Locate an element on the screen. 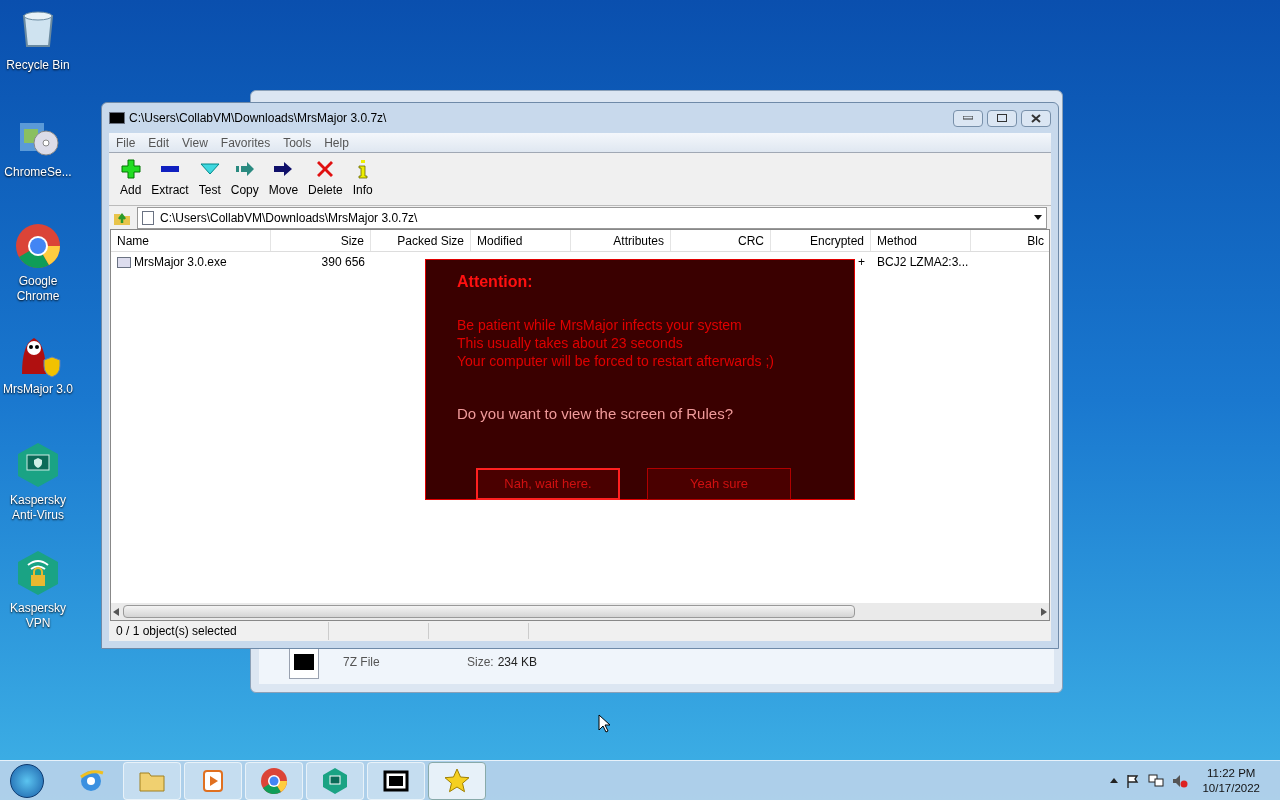  address-bar: C:\Users\CollabVM\Downloads\MrsMajor 3.0.7z\ is located at coordinates (592, 217).